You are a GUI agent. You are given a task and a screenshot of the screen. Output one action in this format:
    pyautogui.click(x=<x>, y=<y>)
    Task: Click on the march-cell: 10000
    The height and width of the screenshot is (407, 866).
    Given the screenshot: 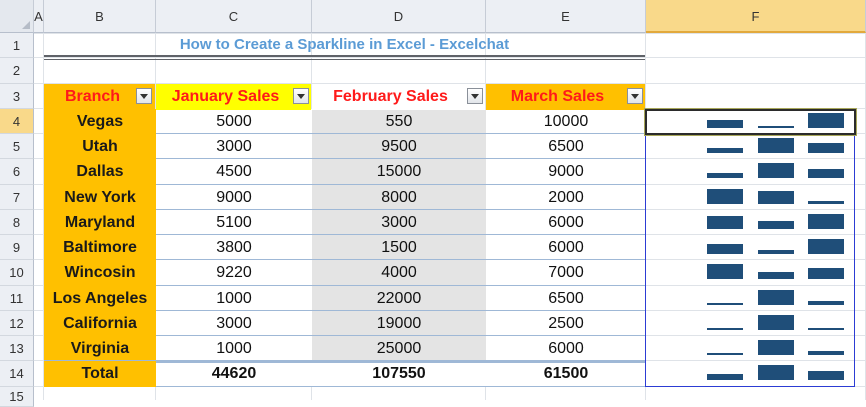 What is the action you would take?
    pyautogui.click(x=566, y=121)
    